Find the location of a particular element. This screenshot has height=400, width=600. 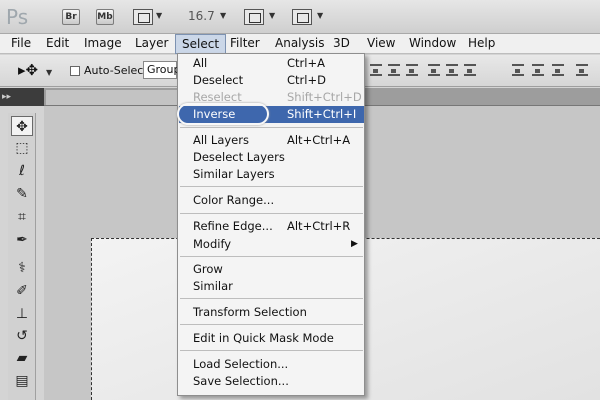

menu-item-grow: Grow is located at coordinates (271, 269).